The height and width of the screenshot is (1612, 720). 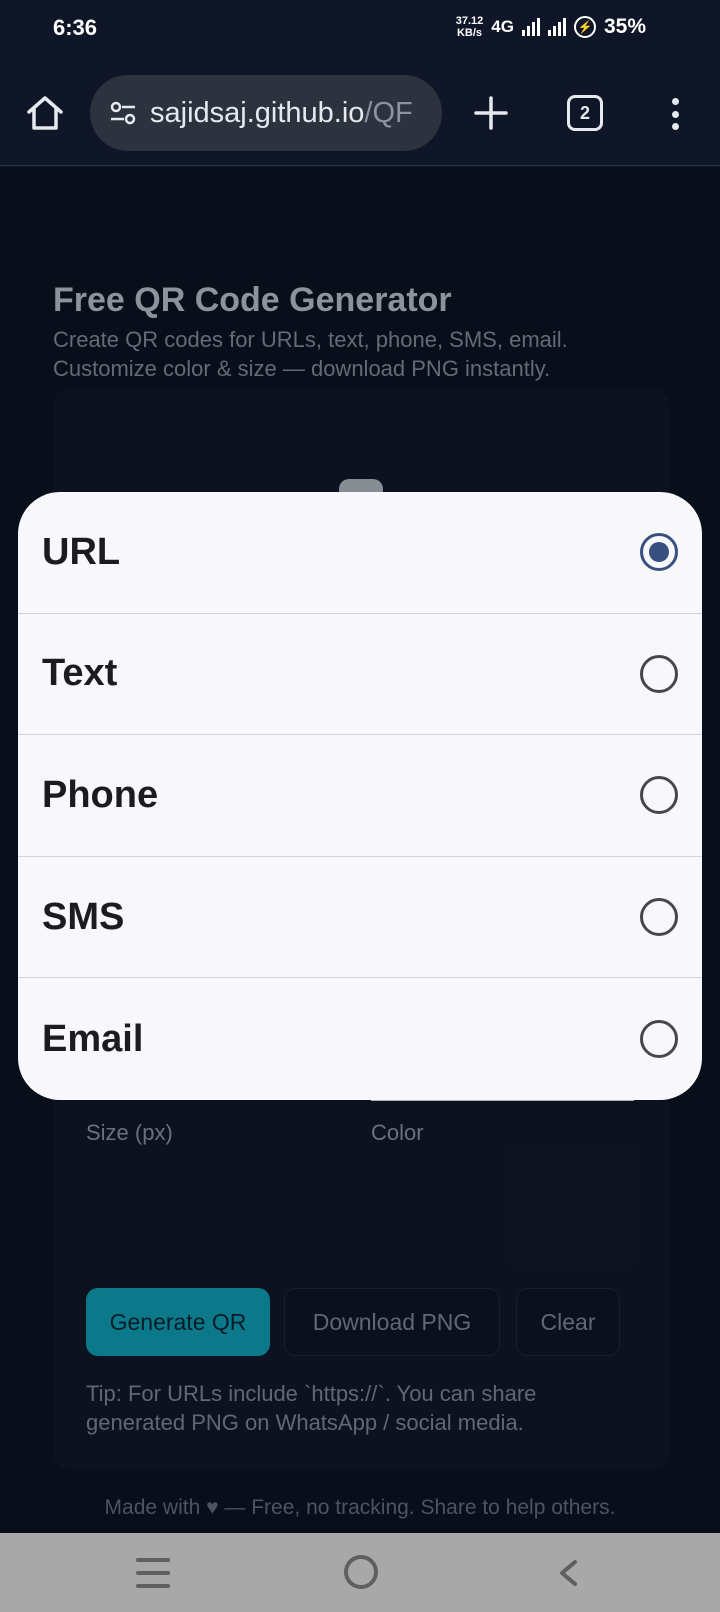 I want to click on home-circle-icon, so click(x=361, y=1572).